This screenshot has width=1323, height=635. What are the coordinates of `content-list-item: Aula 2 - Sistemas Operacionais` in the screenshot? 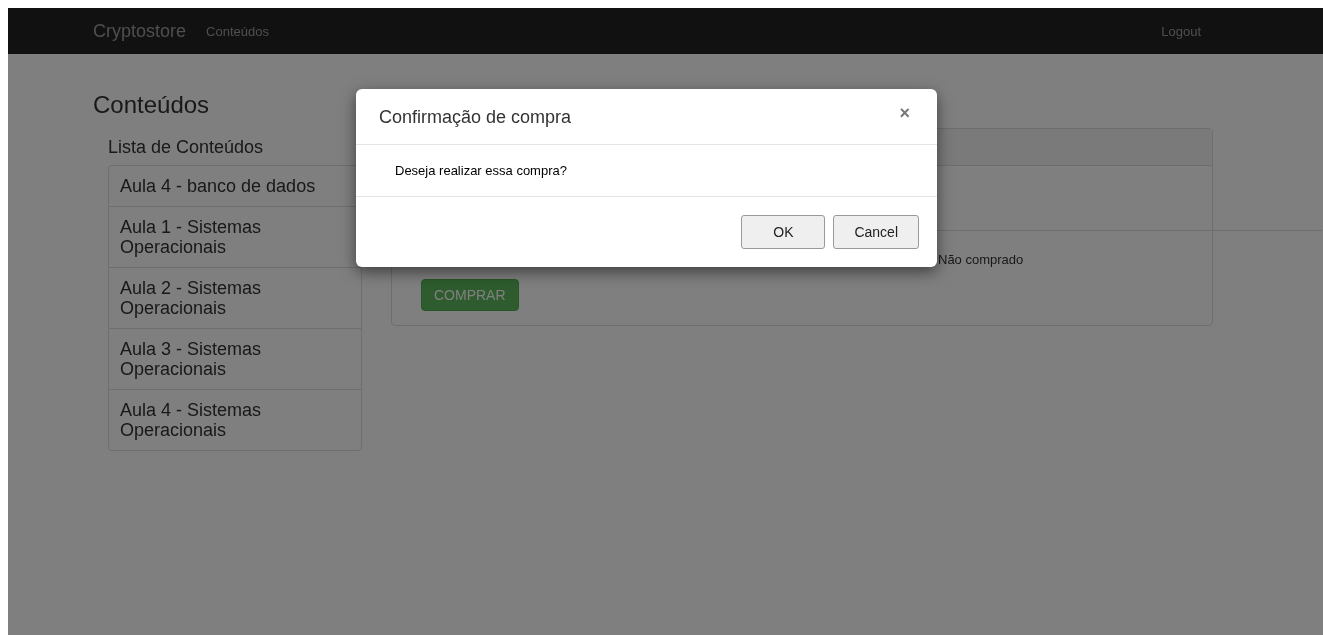 It's located at (235, 298).